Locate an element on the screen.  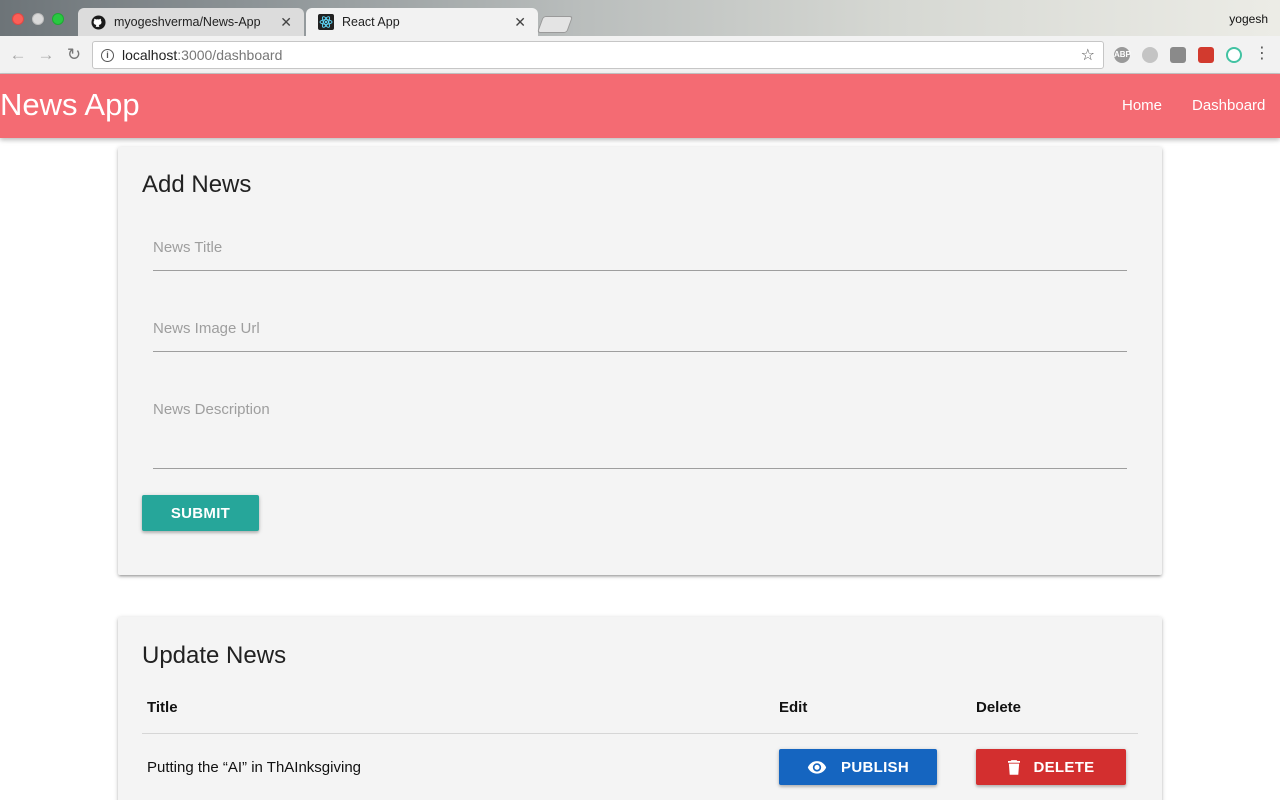
browser-toolbar: ← → ↻ i localhost:3000/dashboard ☆ ABP ⋮ is located at coordinates (640, 55).